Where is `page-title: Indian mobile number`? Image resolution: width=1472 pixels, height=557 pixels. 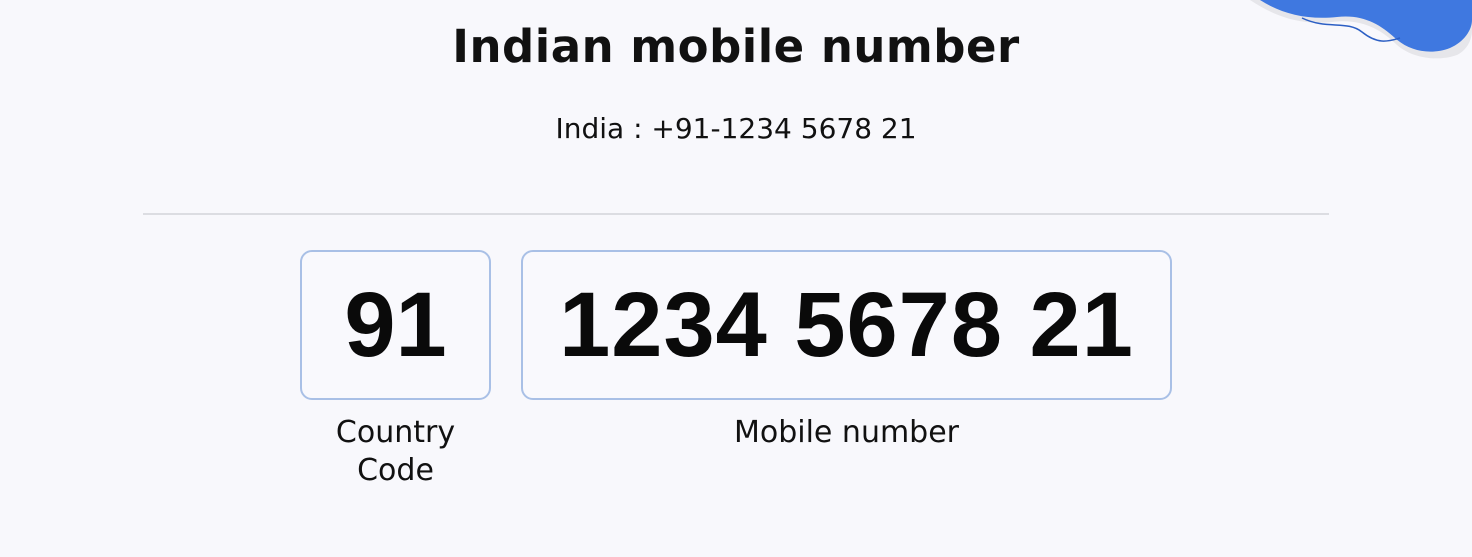
page-title: Indian mobile number is located at coordinates (736, 46).